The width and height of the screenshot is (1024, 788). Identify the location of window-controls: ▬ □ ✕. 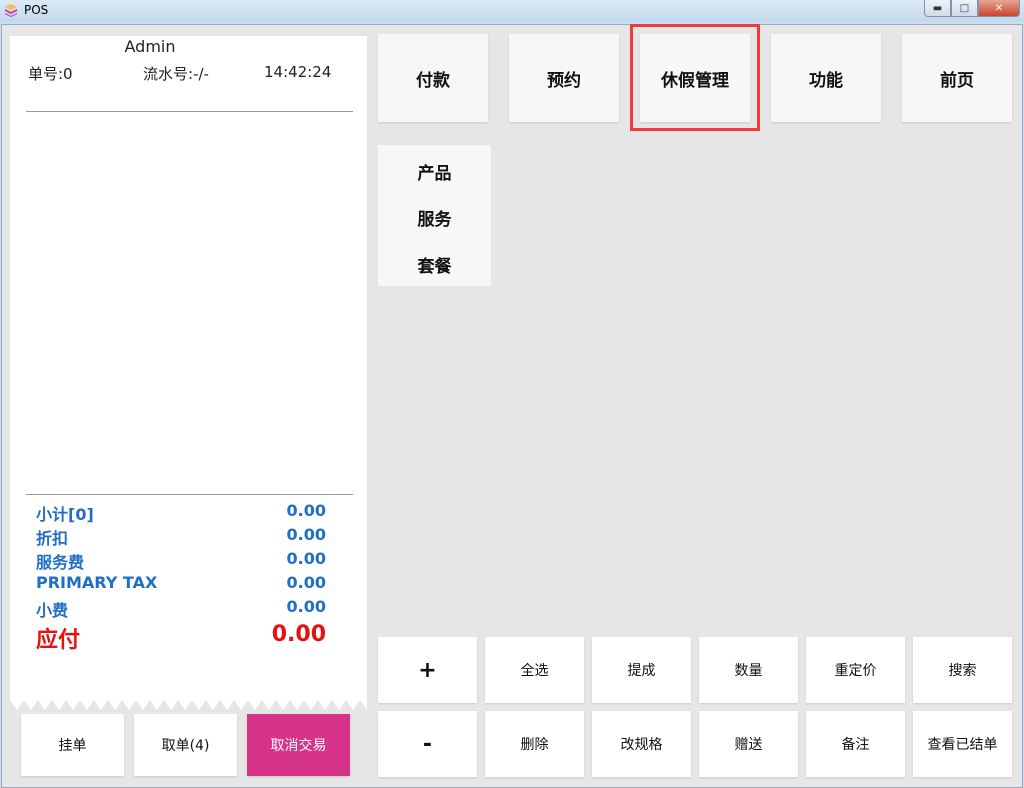
(972, 8).